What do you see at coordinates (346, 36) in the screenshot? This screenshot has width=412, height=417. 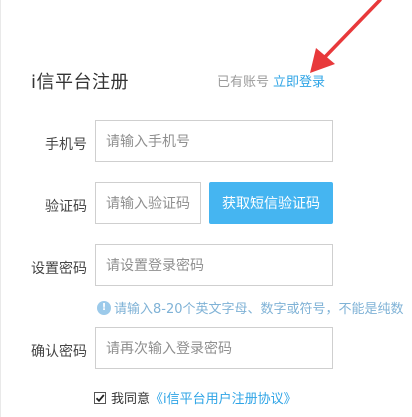 I see `annotation-arrow-icon` at bounding box center [346, 36].